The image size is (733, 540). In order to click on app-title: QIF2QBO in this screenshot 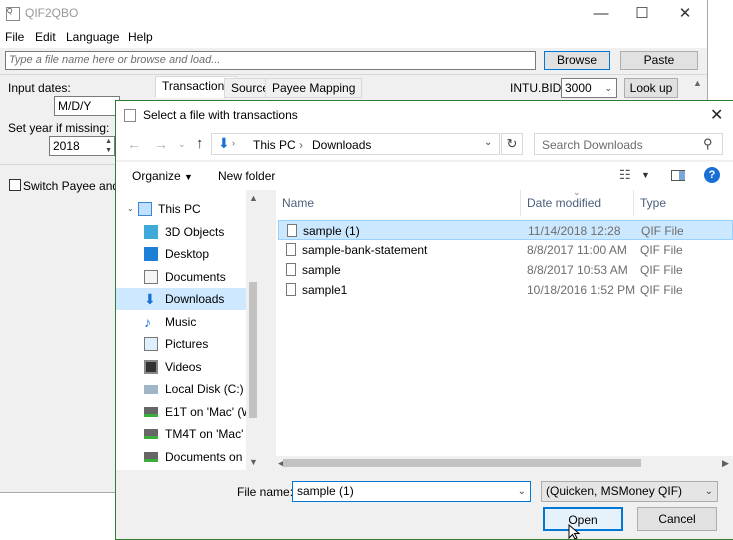, I will do `click(52, 13)`.